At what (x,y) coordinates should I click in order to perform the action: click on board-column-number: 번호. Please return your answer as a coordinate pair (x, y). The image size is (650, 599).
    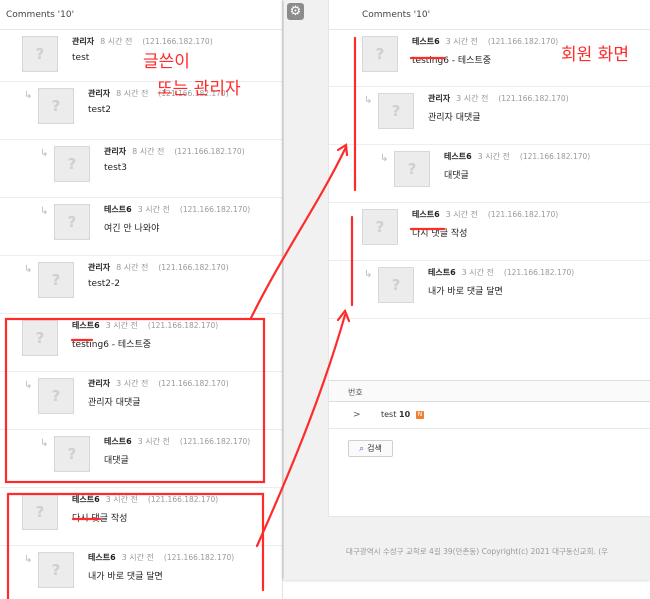
    Looking at the image, I should click on (489, 391).